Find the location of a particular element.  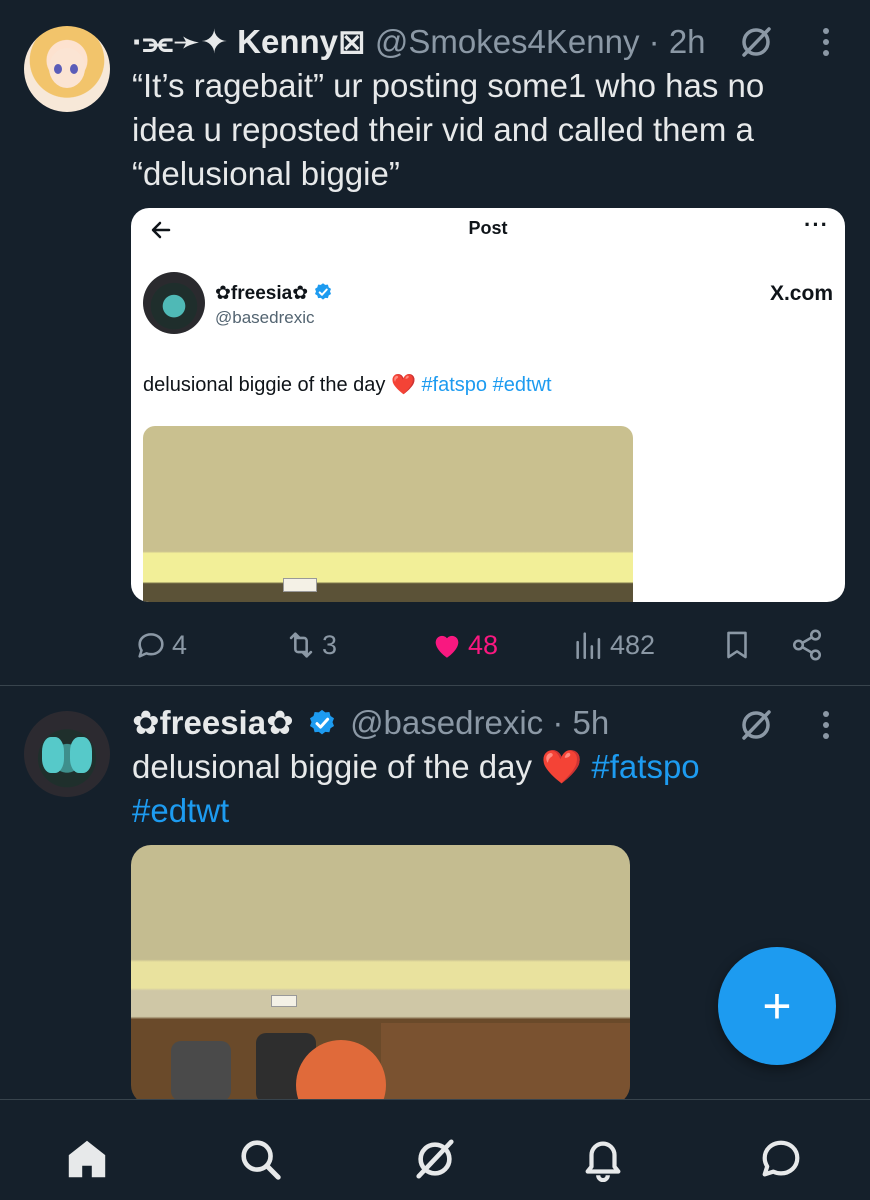

view-count: 482 is located at coordinates (633, 644).